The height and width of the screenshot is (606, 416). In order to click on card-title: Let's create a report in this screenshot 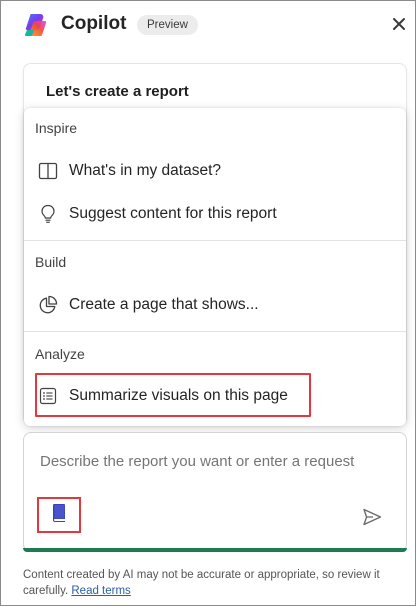, I will do `click(117, 91)`.